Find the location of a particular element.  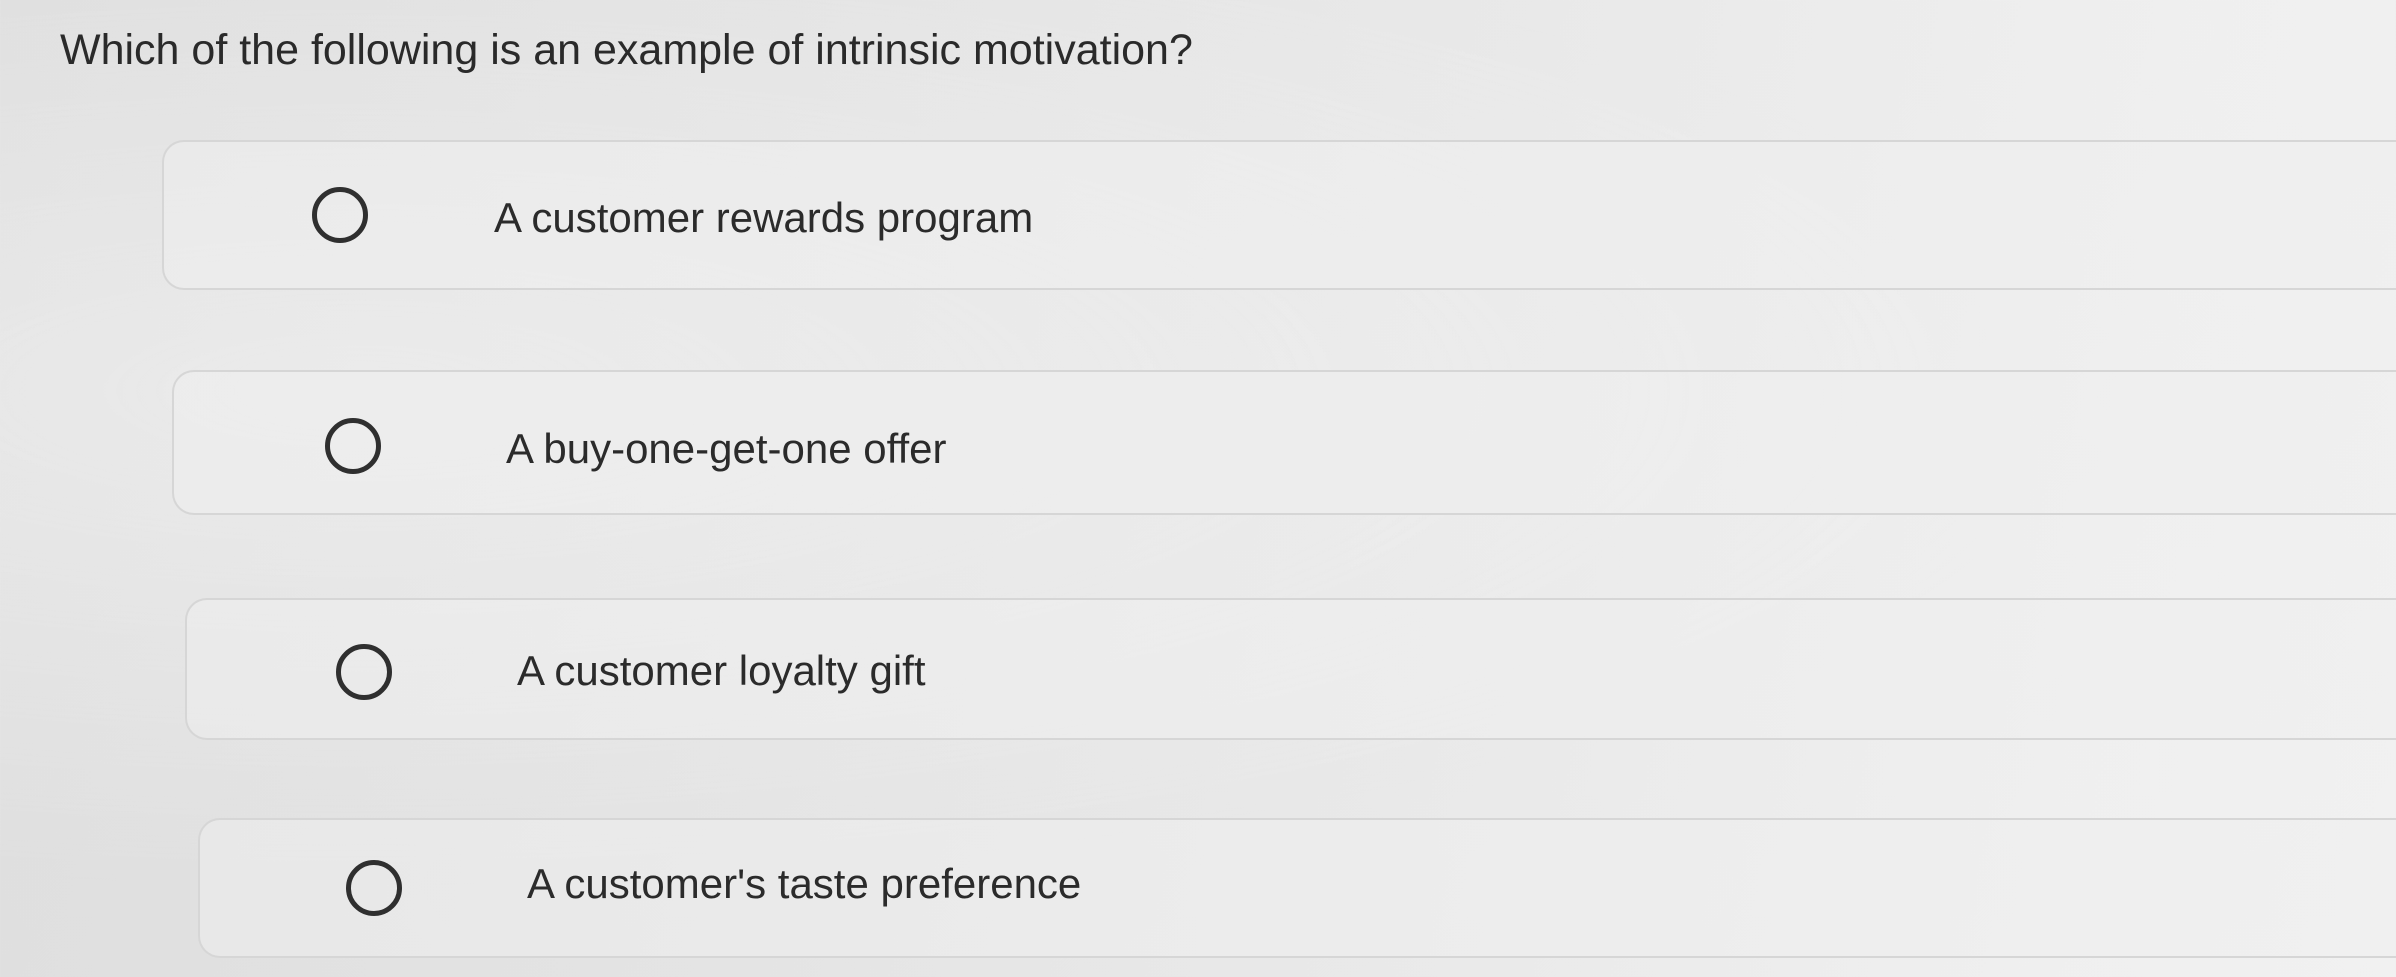

answer-option-2-label: A buy-one-get-one offer is located at coordinates (726, 448).